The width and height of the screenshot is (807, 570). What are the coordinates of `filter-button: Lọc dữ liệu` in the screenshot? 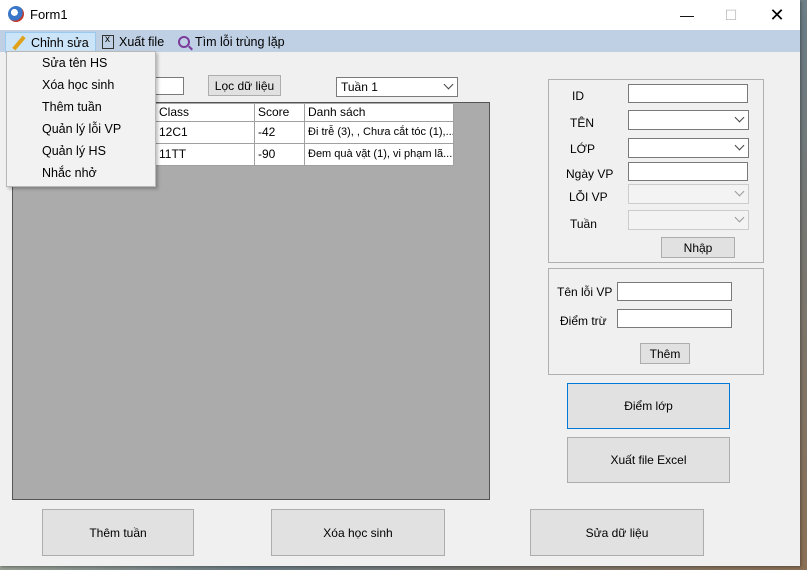 It's located at (244, 85).